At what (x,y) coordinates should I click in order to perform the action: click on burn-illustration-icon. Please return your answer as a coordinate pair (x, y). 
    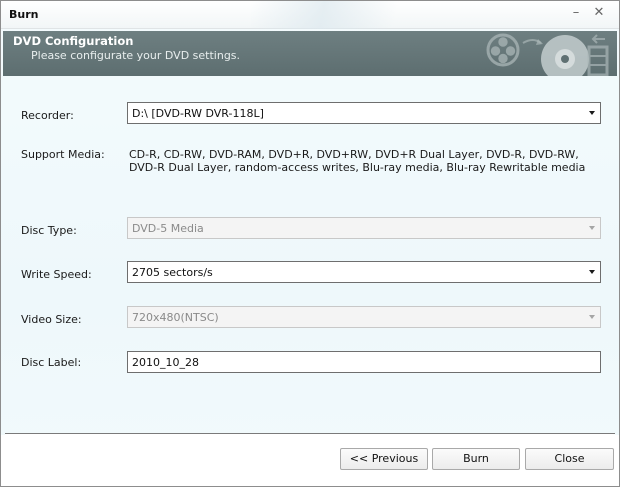
    Looking at the image, I should click on (547, 54).